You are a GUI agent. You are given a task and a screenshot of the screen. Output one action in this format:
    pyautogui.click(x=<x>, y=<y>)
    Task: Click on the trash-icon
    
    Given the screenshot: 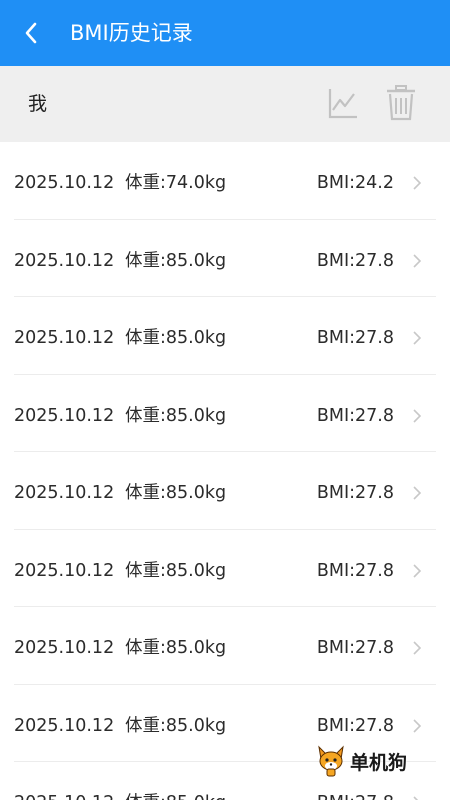 What is the action you would take?
    pyautogui.click(x=401, y=103)
    